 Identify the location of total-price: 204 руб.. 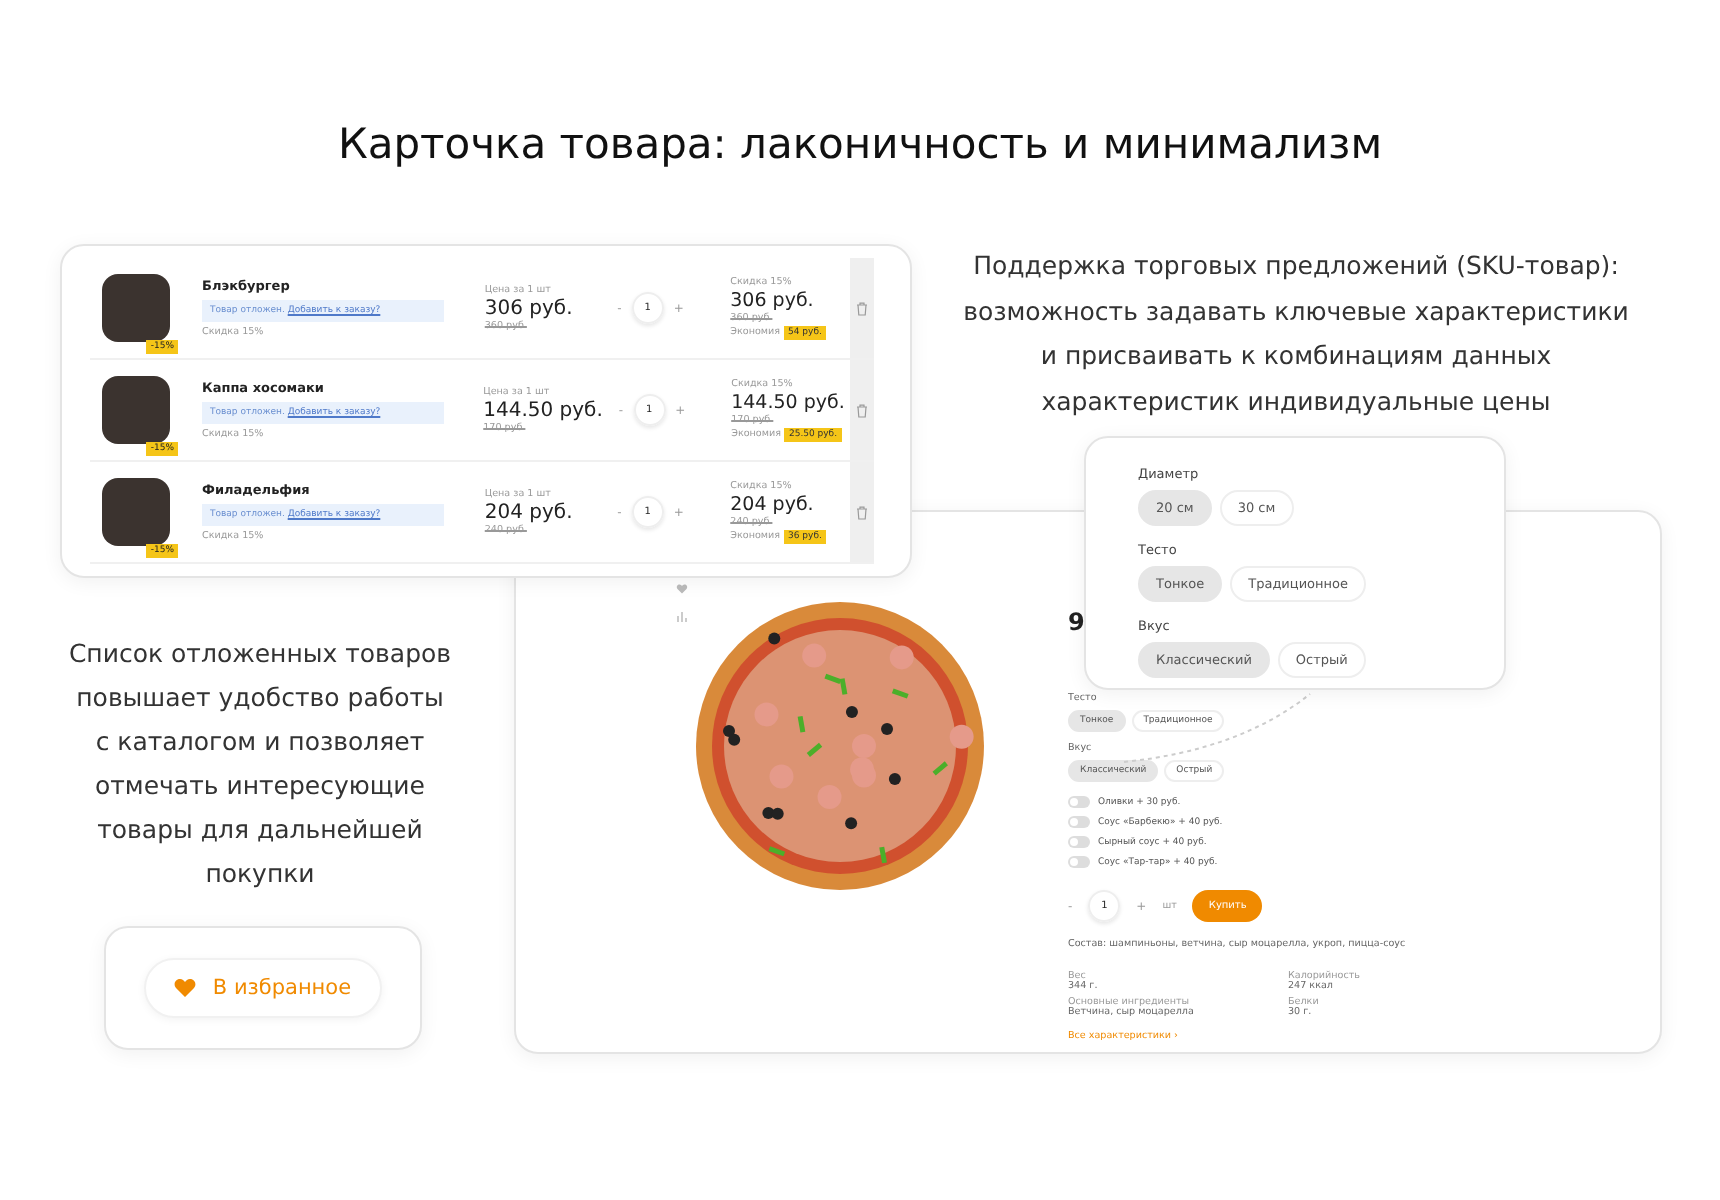
(773, 504).